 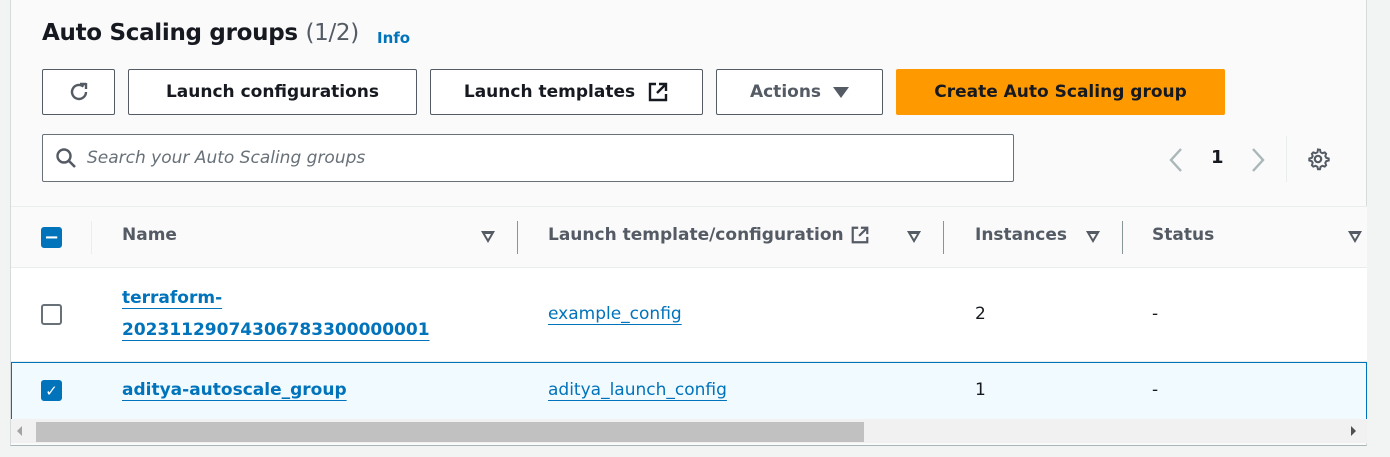 What do you see at coordinates (51, 237) in the screenshot?
I see `select-all-checkbox: −` at bounding box center [51, 237].